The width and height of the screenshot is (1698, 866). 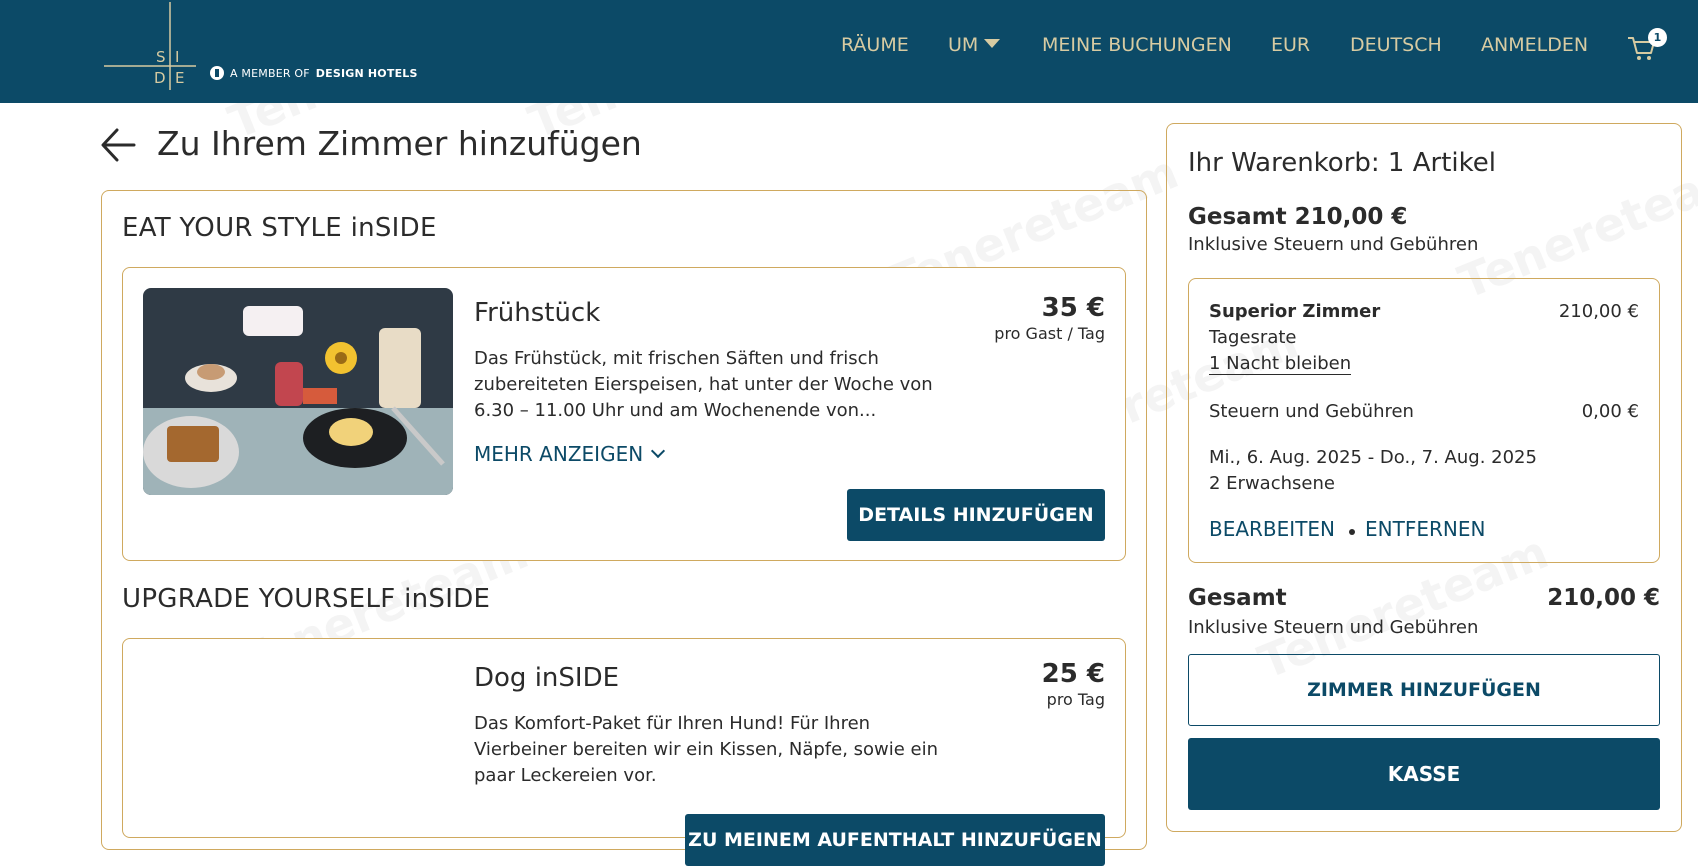 I want to click on add-room-button: ZIMMER HINZUFÜGEN, so click(x=1424, y=690).